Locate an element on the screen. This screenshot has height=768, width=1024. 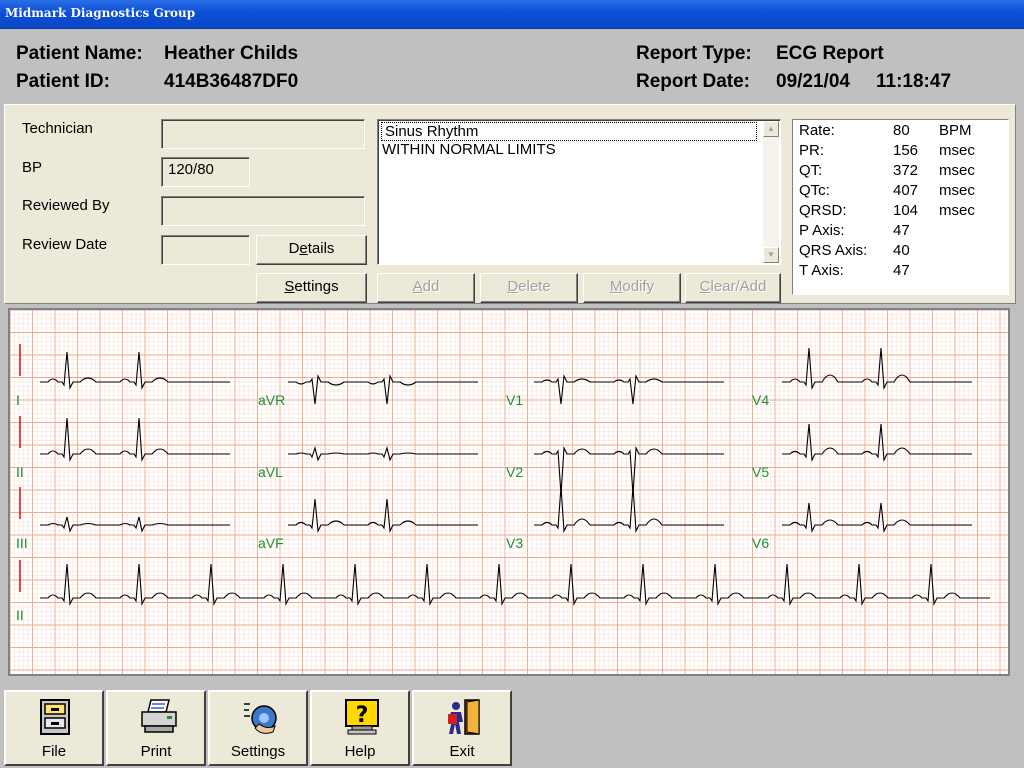
file-cabinet-icon is located at coordinates (55, 717).